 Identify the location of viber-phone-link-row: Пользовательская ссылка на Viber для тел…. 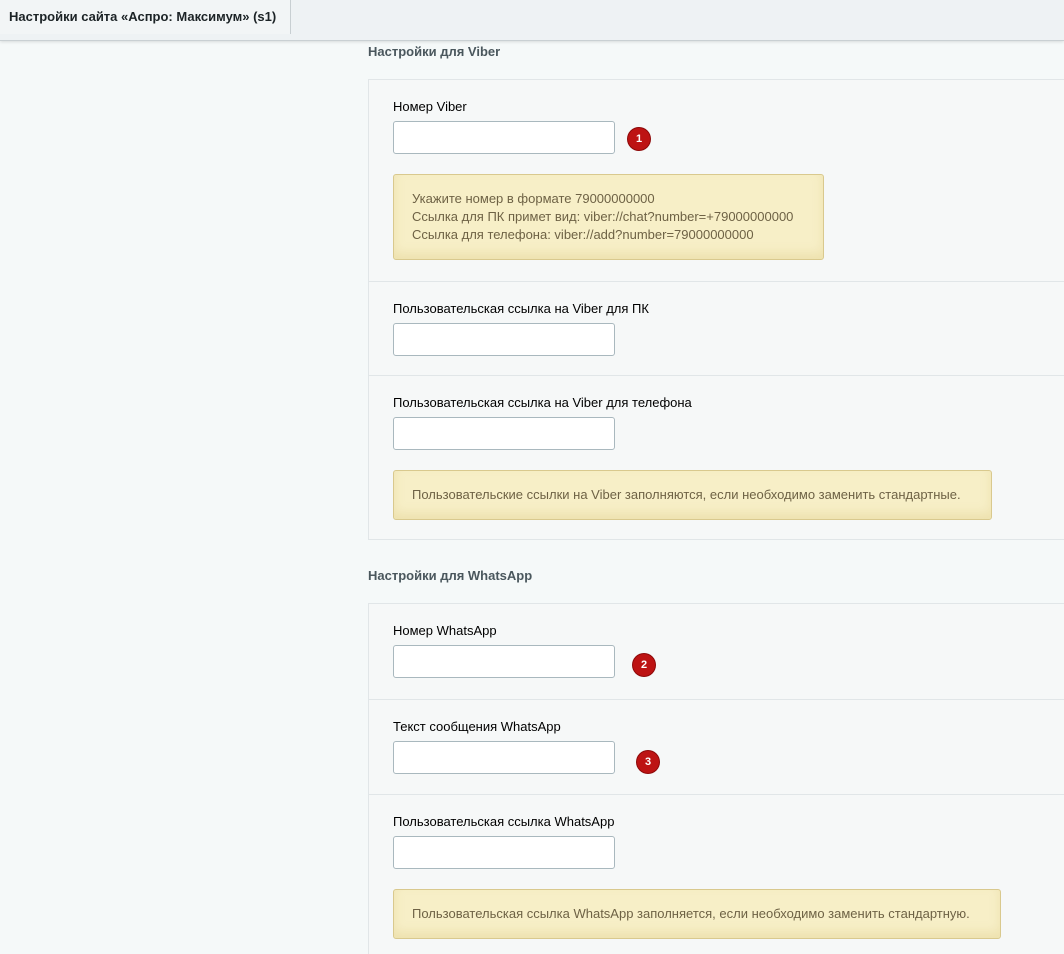
(716, 458).